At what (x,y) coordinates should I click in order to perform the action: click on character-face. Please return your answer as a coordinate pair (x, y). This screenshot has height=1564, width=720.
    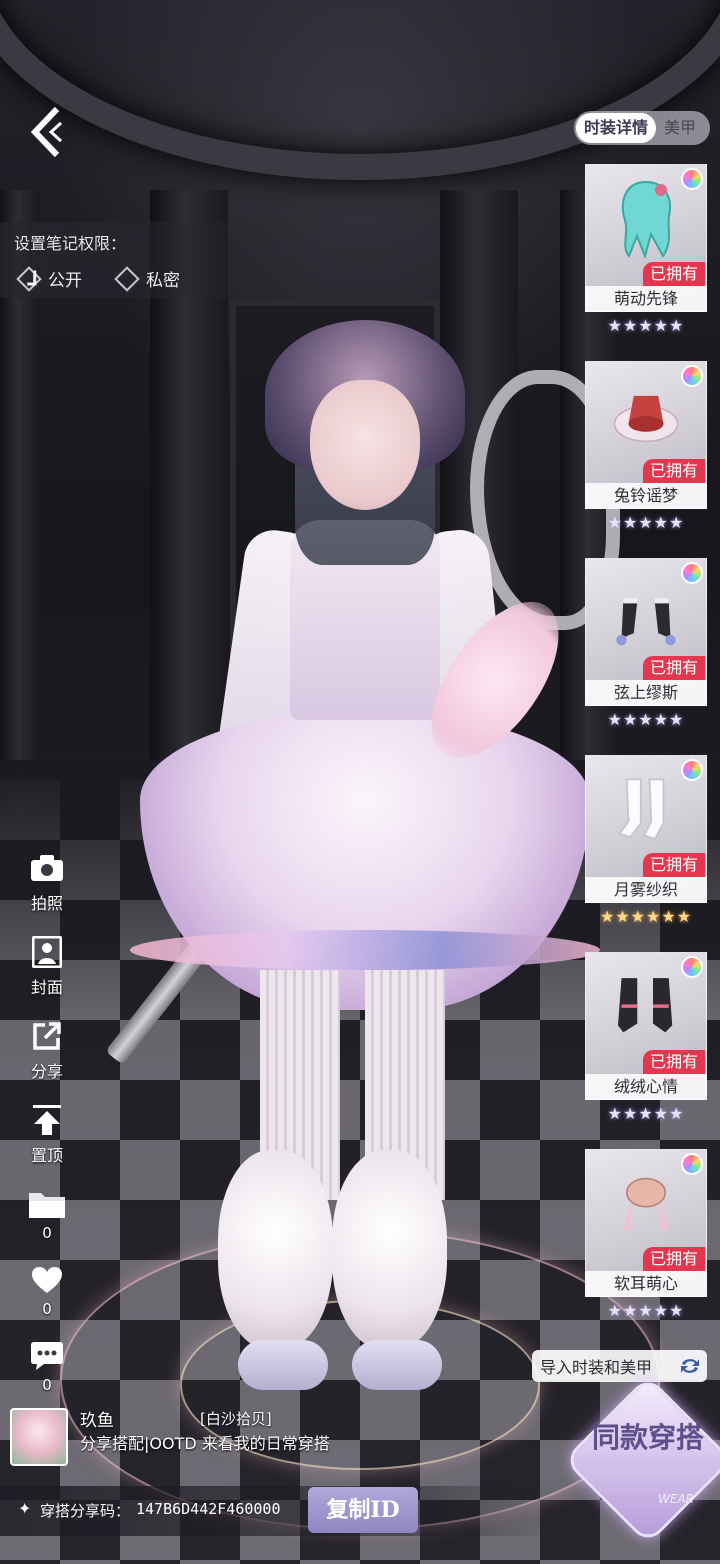
    Looking at the image, I should click on (365, 445).